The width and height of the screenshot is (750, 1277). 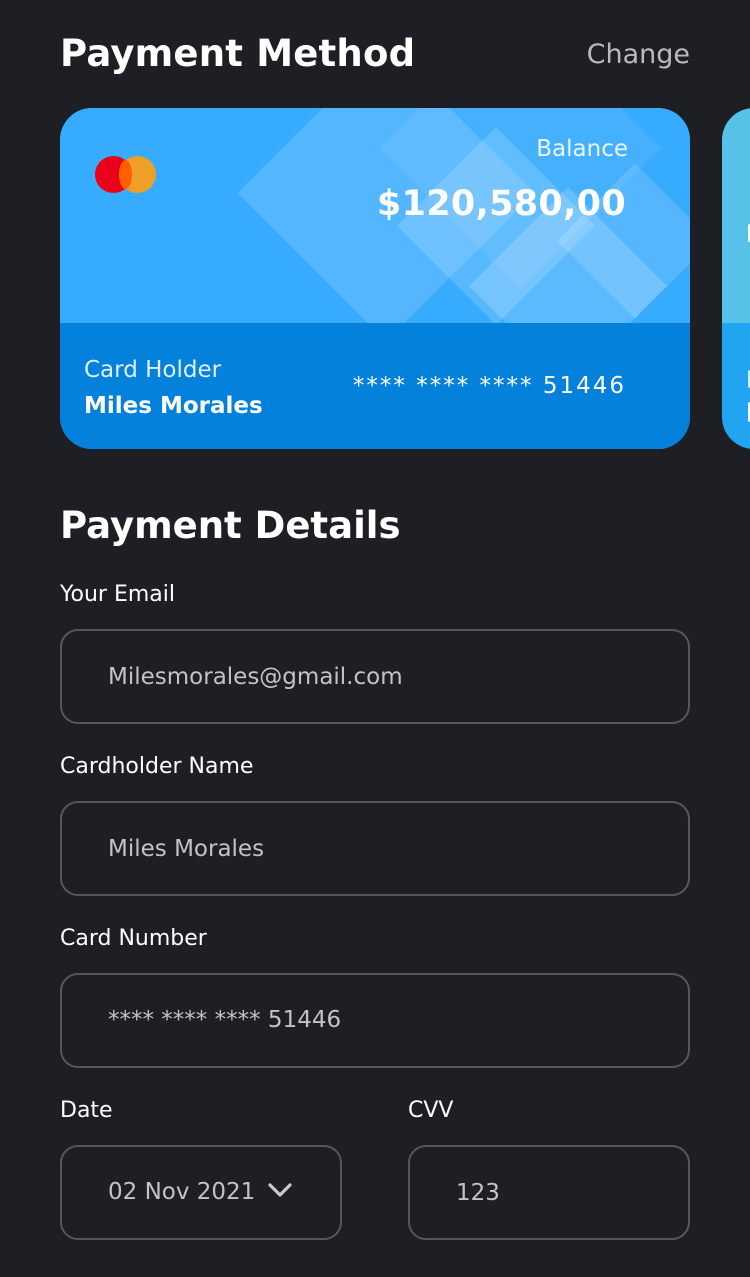 What do you see at coordinates (230, 525) in the screenshot?
I see `payment-details-title: Payment Details` at bounding box center [230, 525].